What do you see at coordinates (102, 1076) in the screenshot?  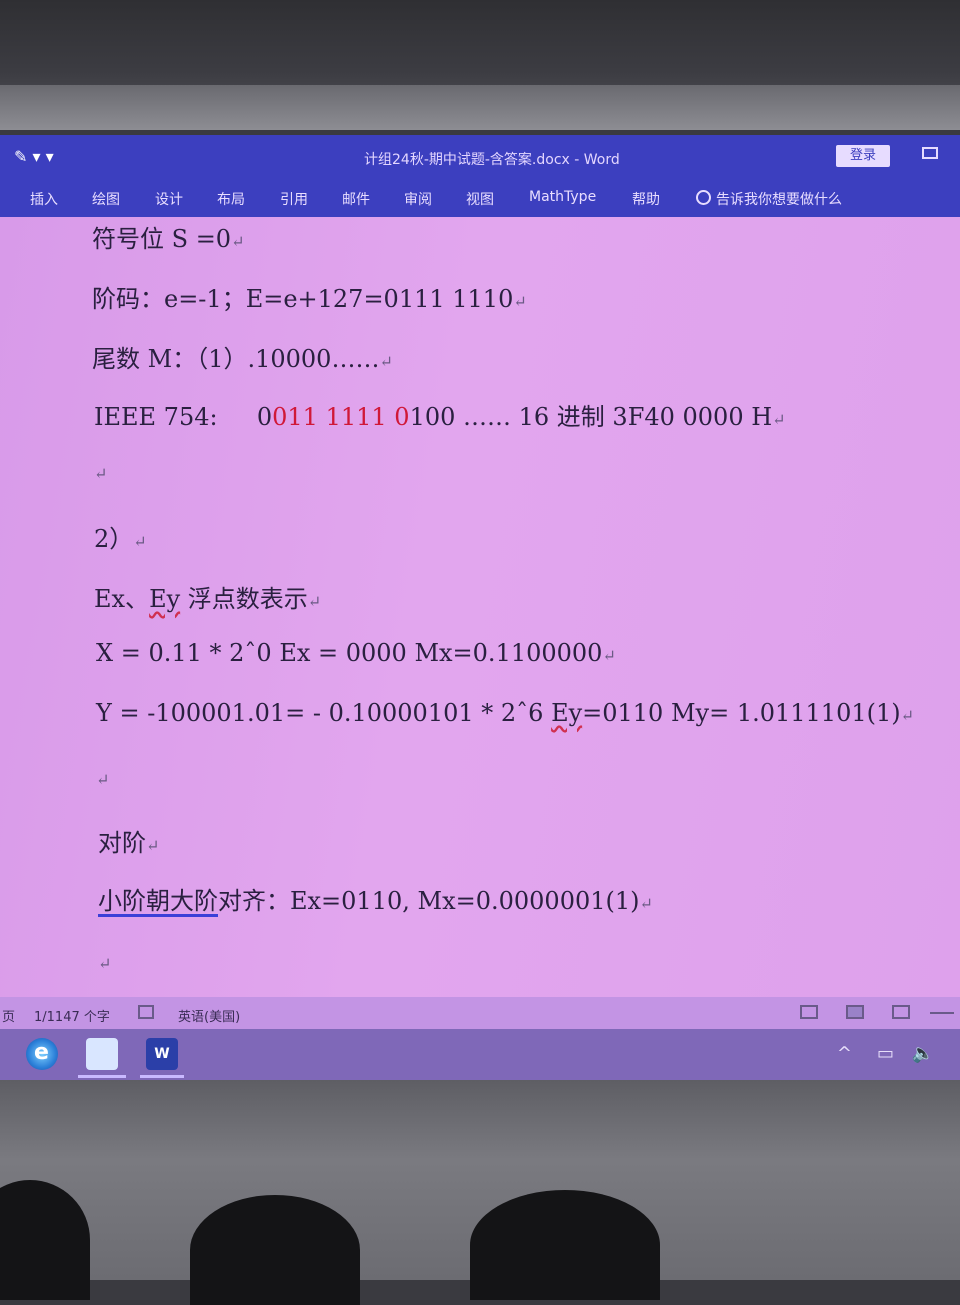 I see `active-app-indicator` at bounding box center [102, 1076].